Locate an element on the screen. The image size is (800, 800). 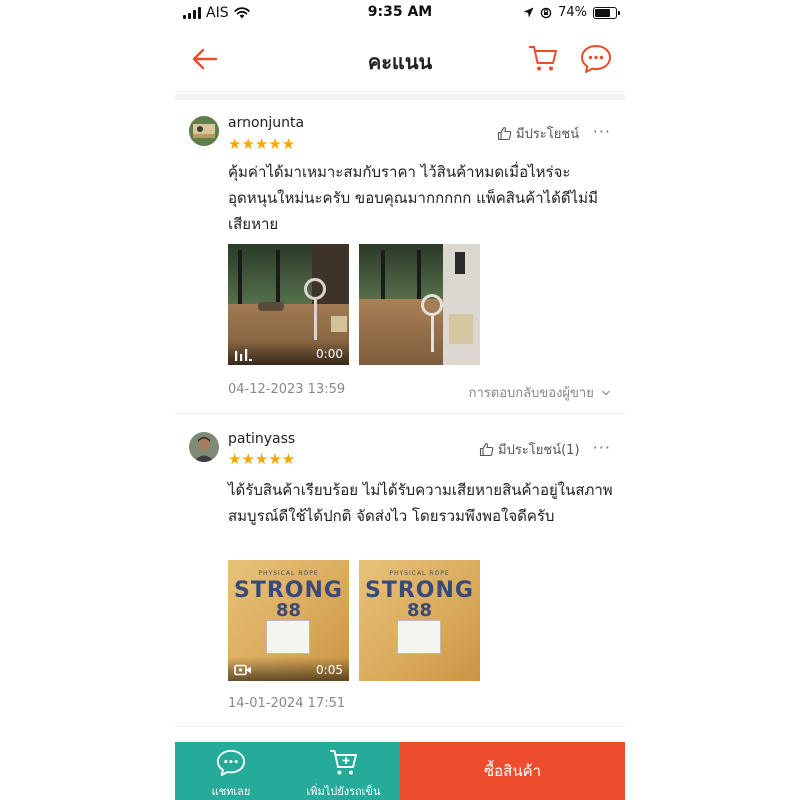
buy-now-button: ซื้อสินค้า is located at coordinates (512, 771).